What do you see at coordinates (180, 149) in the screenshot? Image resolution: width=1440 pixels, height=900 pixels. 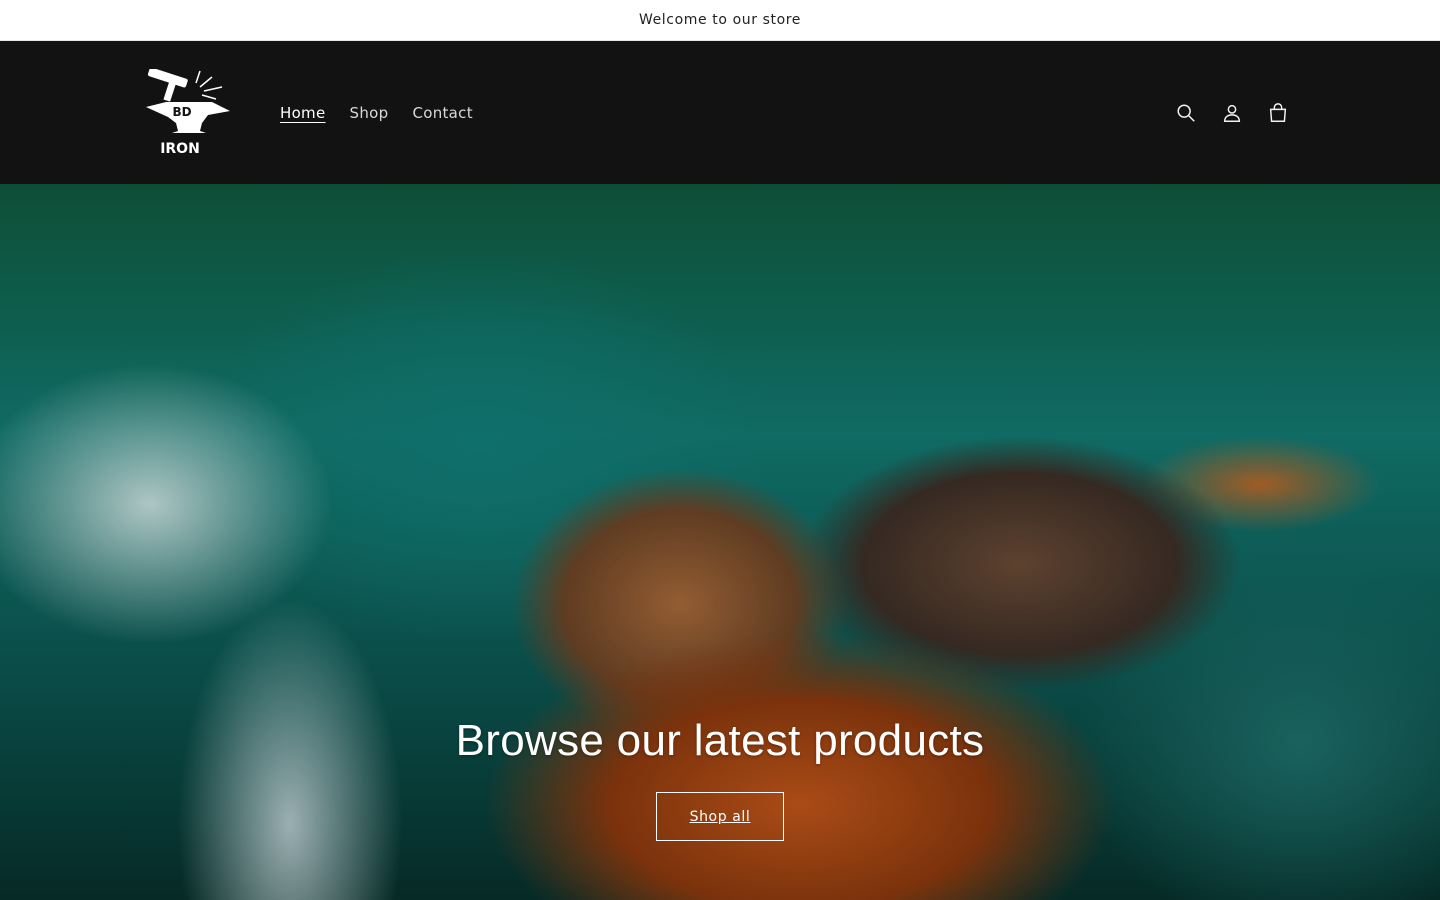 I see `logo-text-iron: IRON` at bounding box center [180, 149].